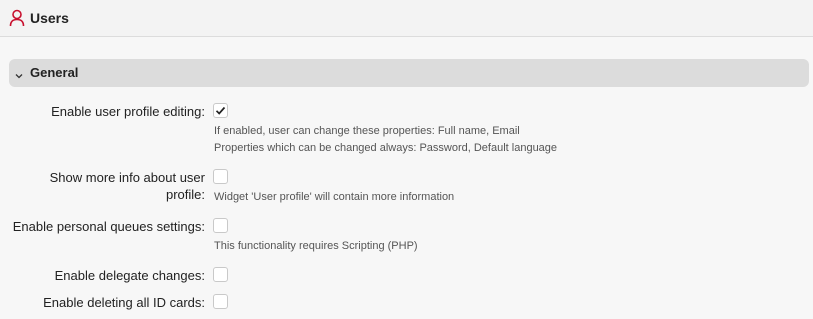 This screenshot has width=813, height=319. Describe the element at coordinates (220, 225) in the screenshot. I see `personal-queues-checkbox` at that location.